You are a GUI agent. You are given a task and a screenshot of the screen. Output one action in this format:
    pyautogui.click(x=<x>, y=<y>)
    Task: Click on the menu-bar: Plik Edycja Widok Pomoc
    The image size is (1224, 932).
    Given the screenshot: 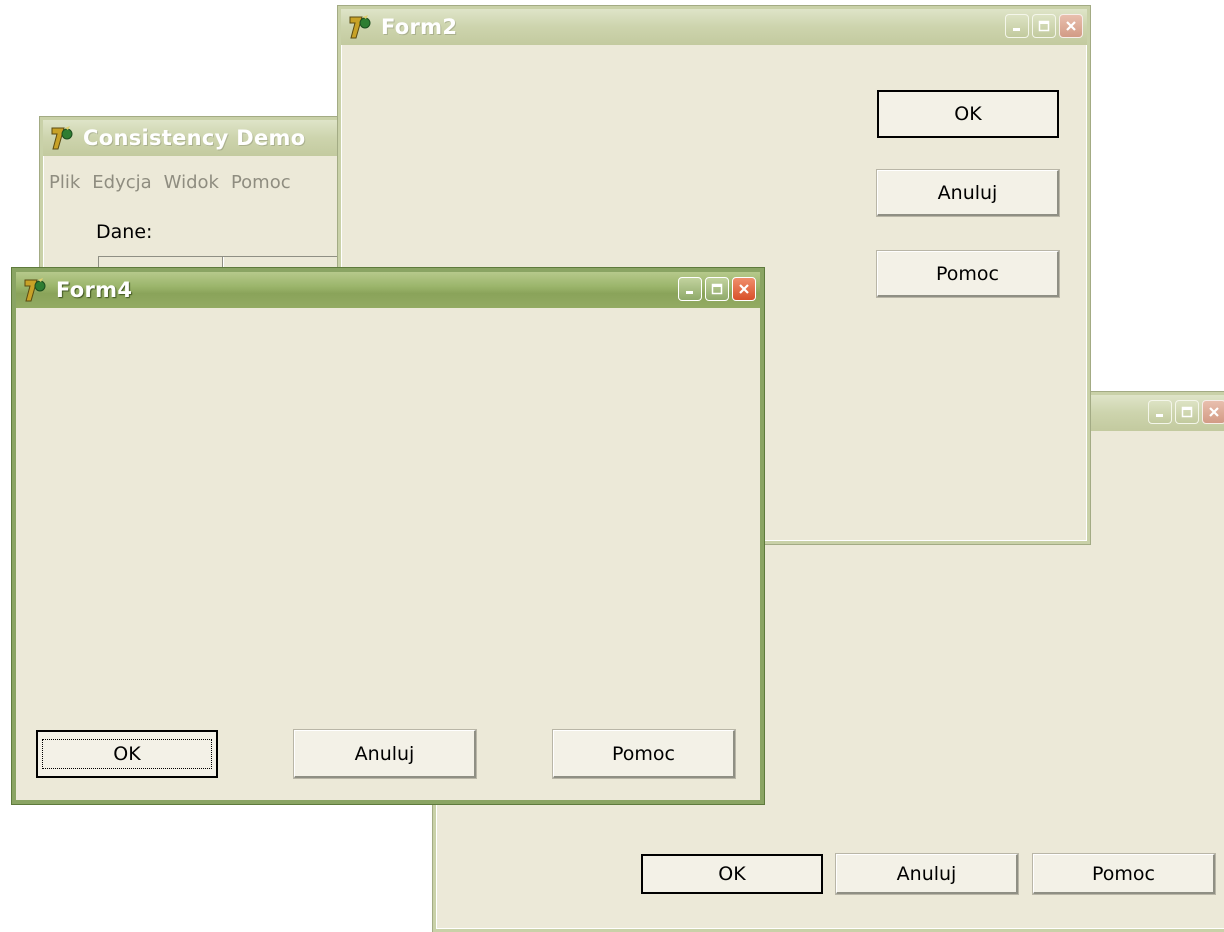 What is the action you would take?
    pyautogui.click(x=170, y=182)
    